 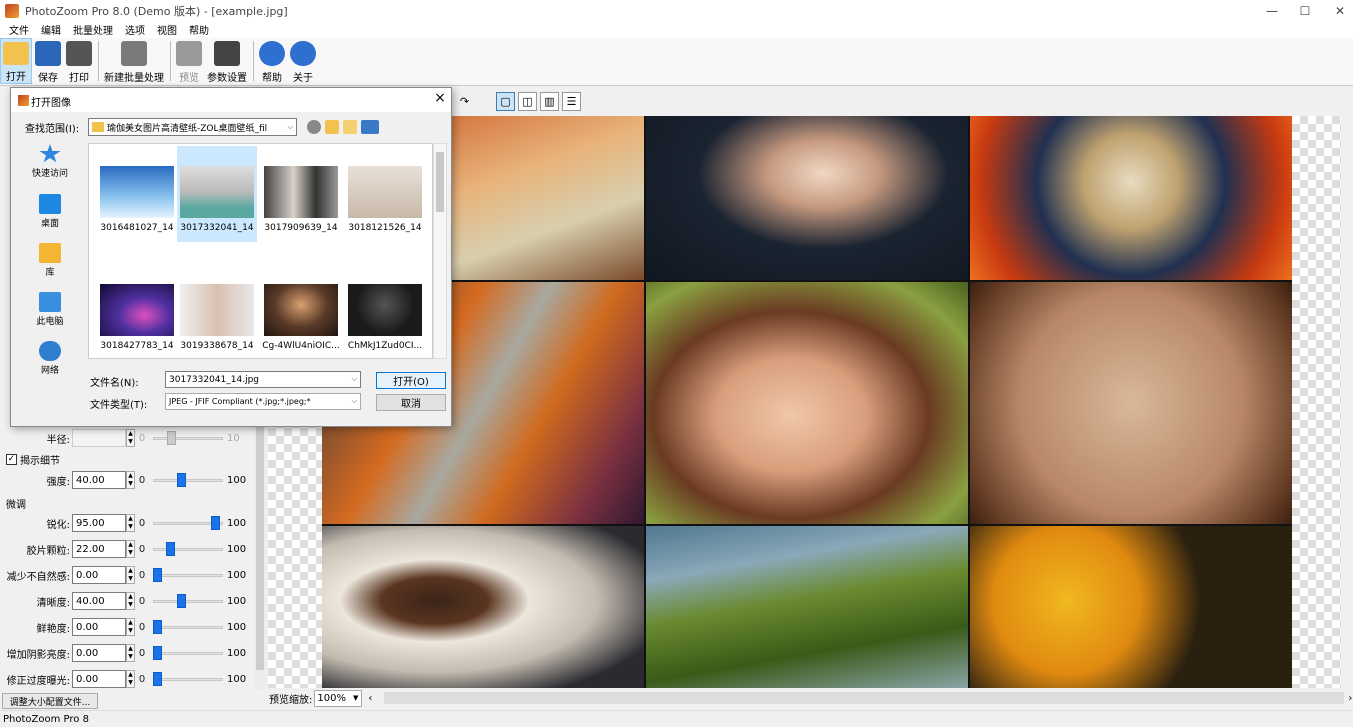 What do you see at coordinates (130, 523) in the screenshot?
I see `sharpen-spinner: ▲ ▼` at bounding box center [130, 523].